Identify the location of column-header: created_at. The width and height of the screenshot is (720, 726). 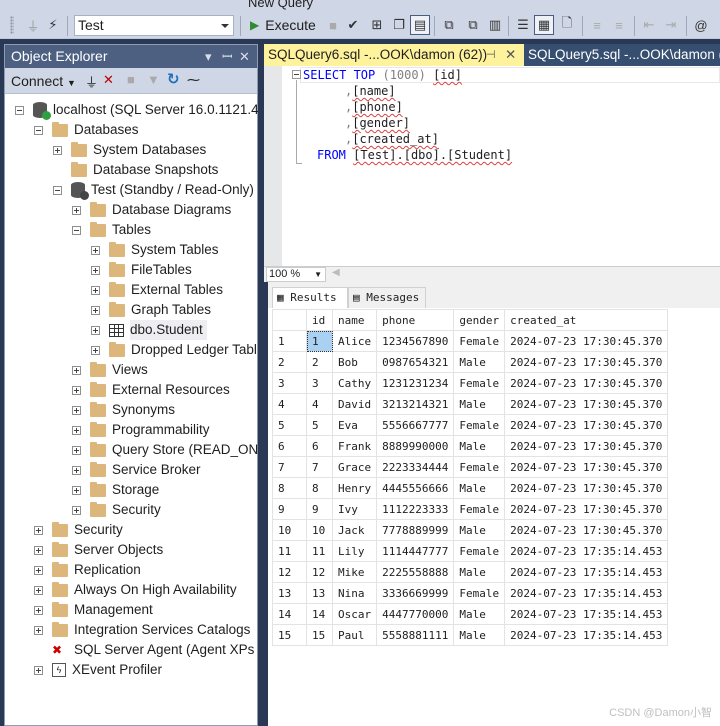
(586, 320).